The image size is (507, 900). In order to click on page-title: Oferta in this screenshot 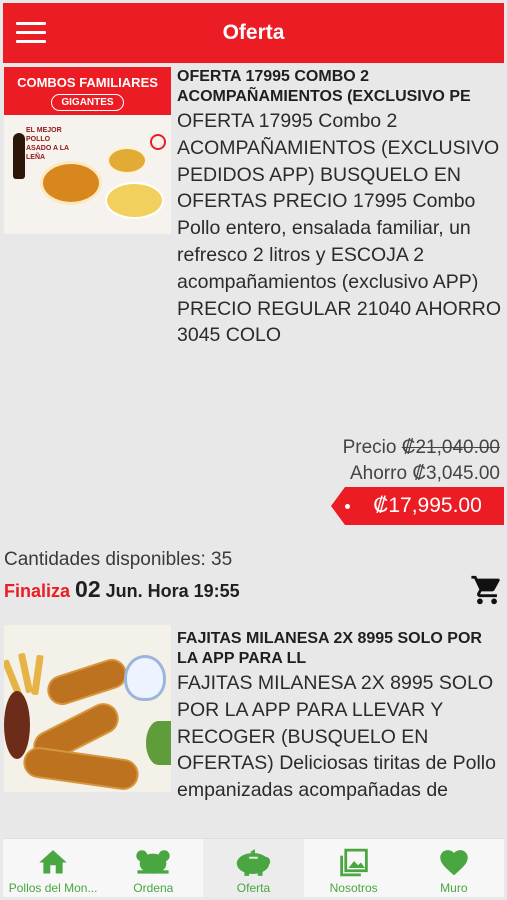, I will do `click(253, 32)`.